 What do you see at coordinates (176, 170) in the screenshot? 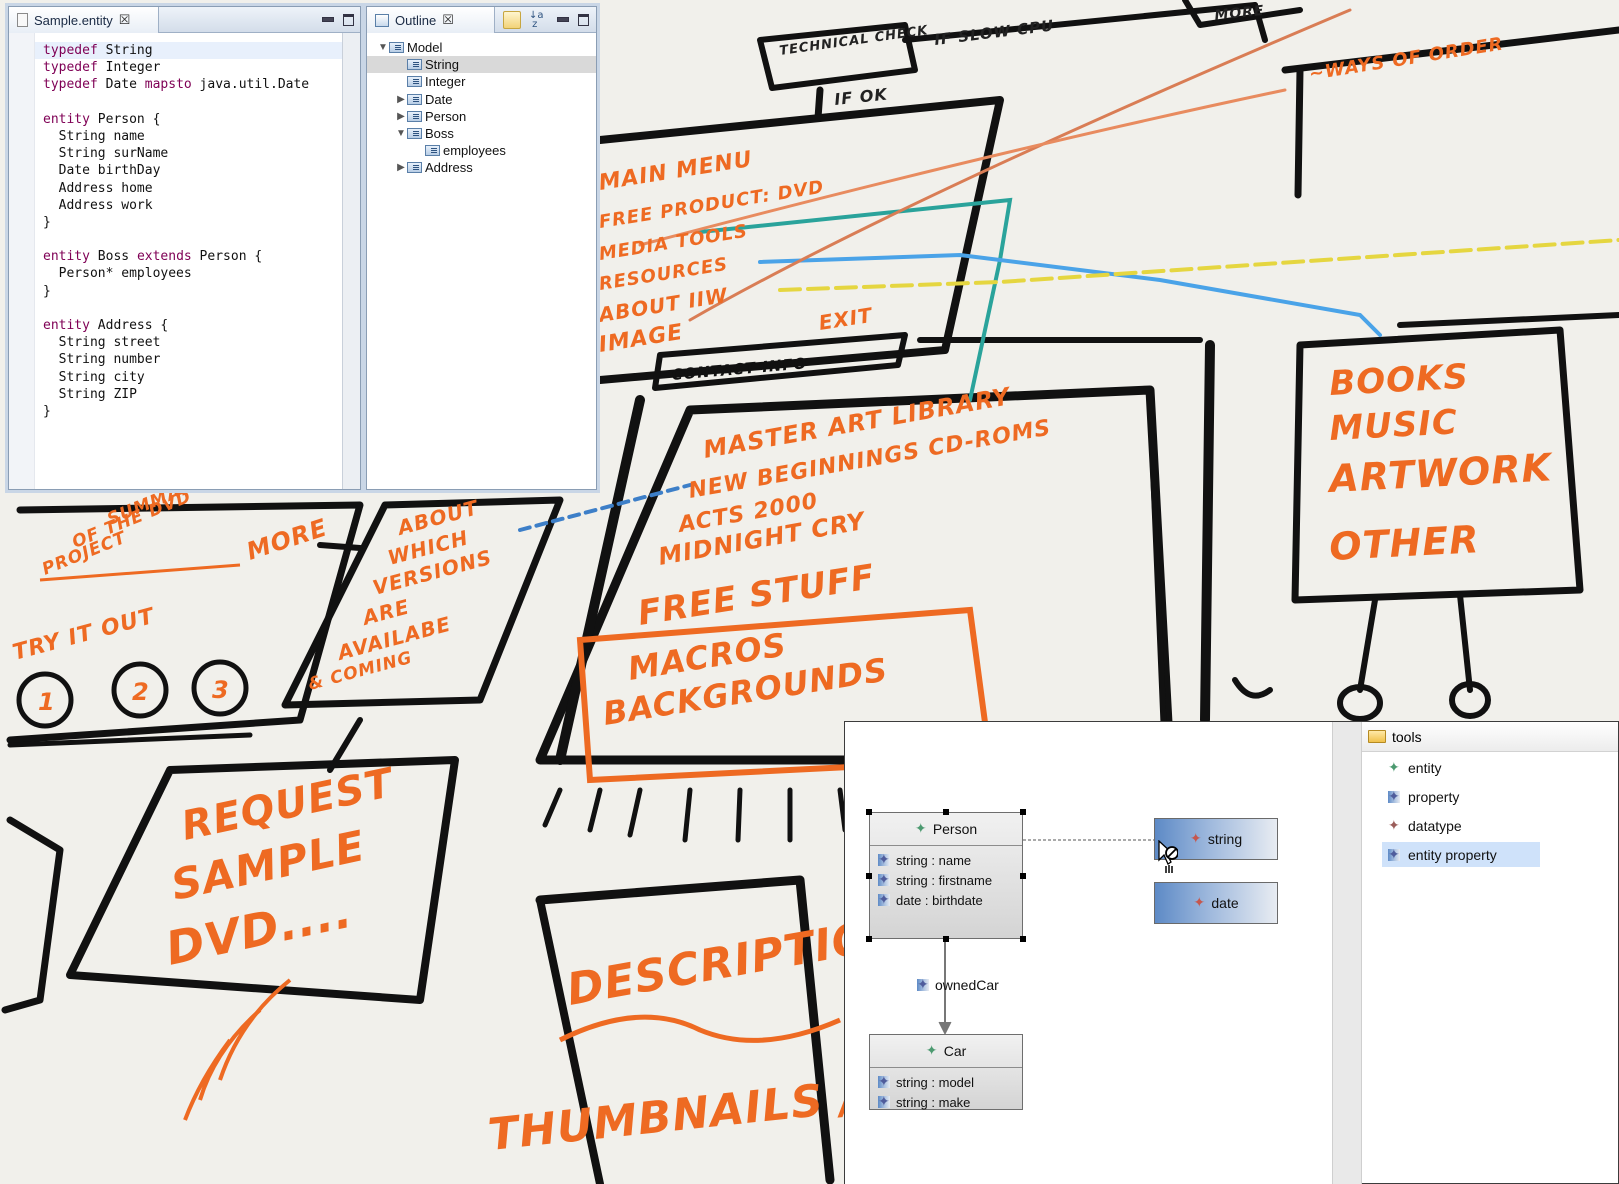
I see `code-line: Date birthDay` at bounding box center [176, 170].